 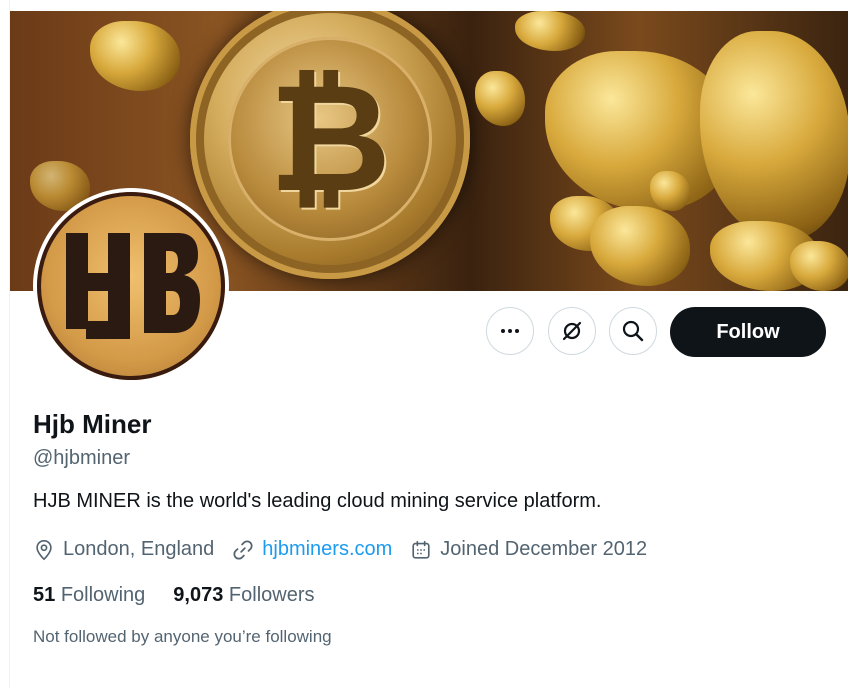 What do you see at coordinates (544, 549) in the screenshot?
I see `joined-text: Joined December 2012` at bounding box center [544, 549].